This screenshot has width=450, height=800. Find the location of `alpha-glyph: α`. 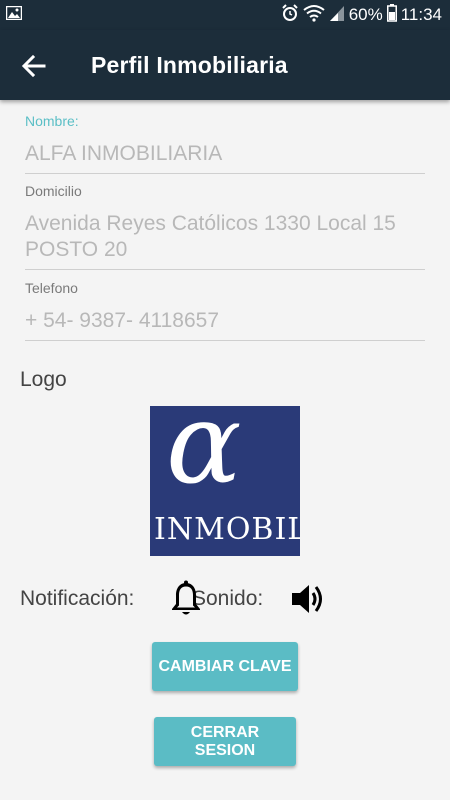

alpha-glyph: α is located at coordinates (204, 457).